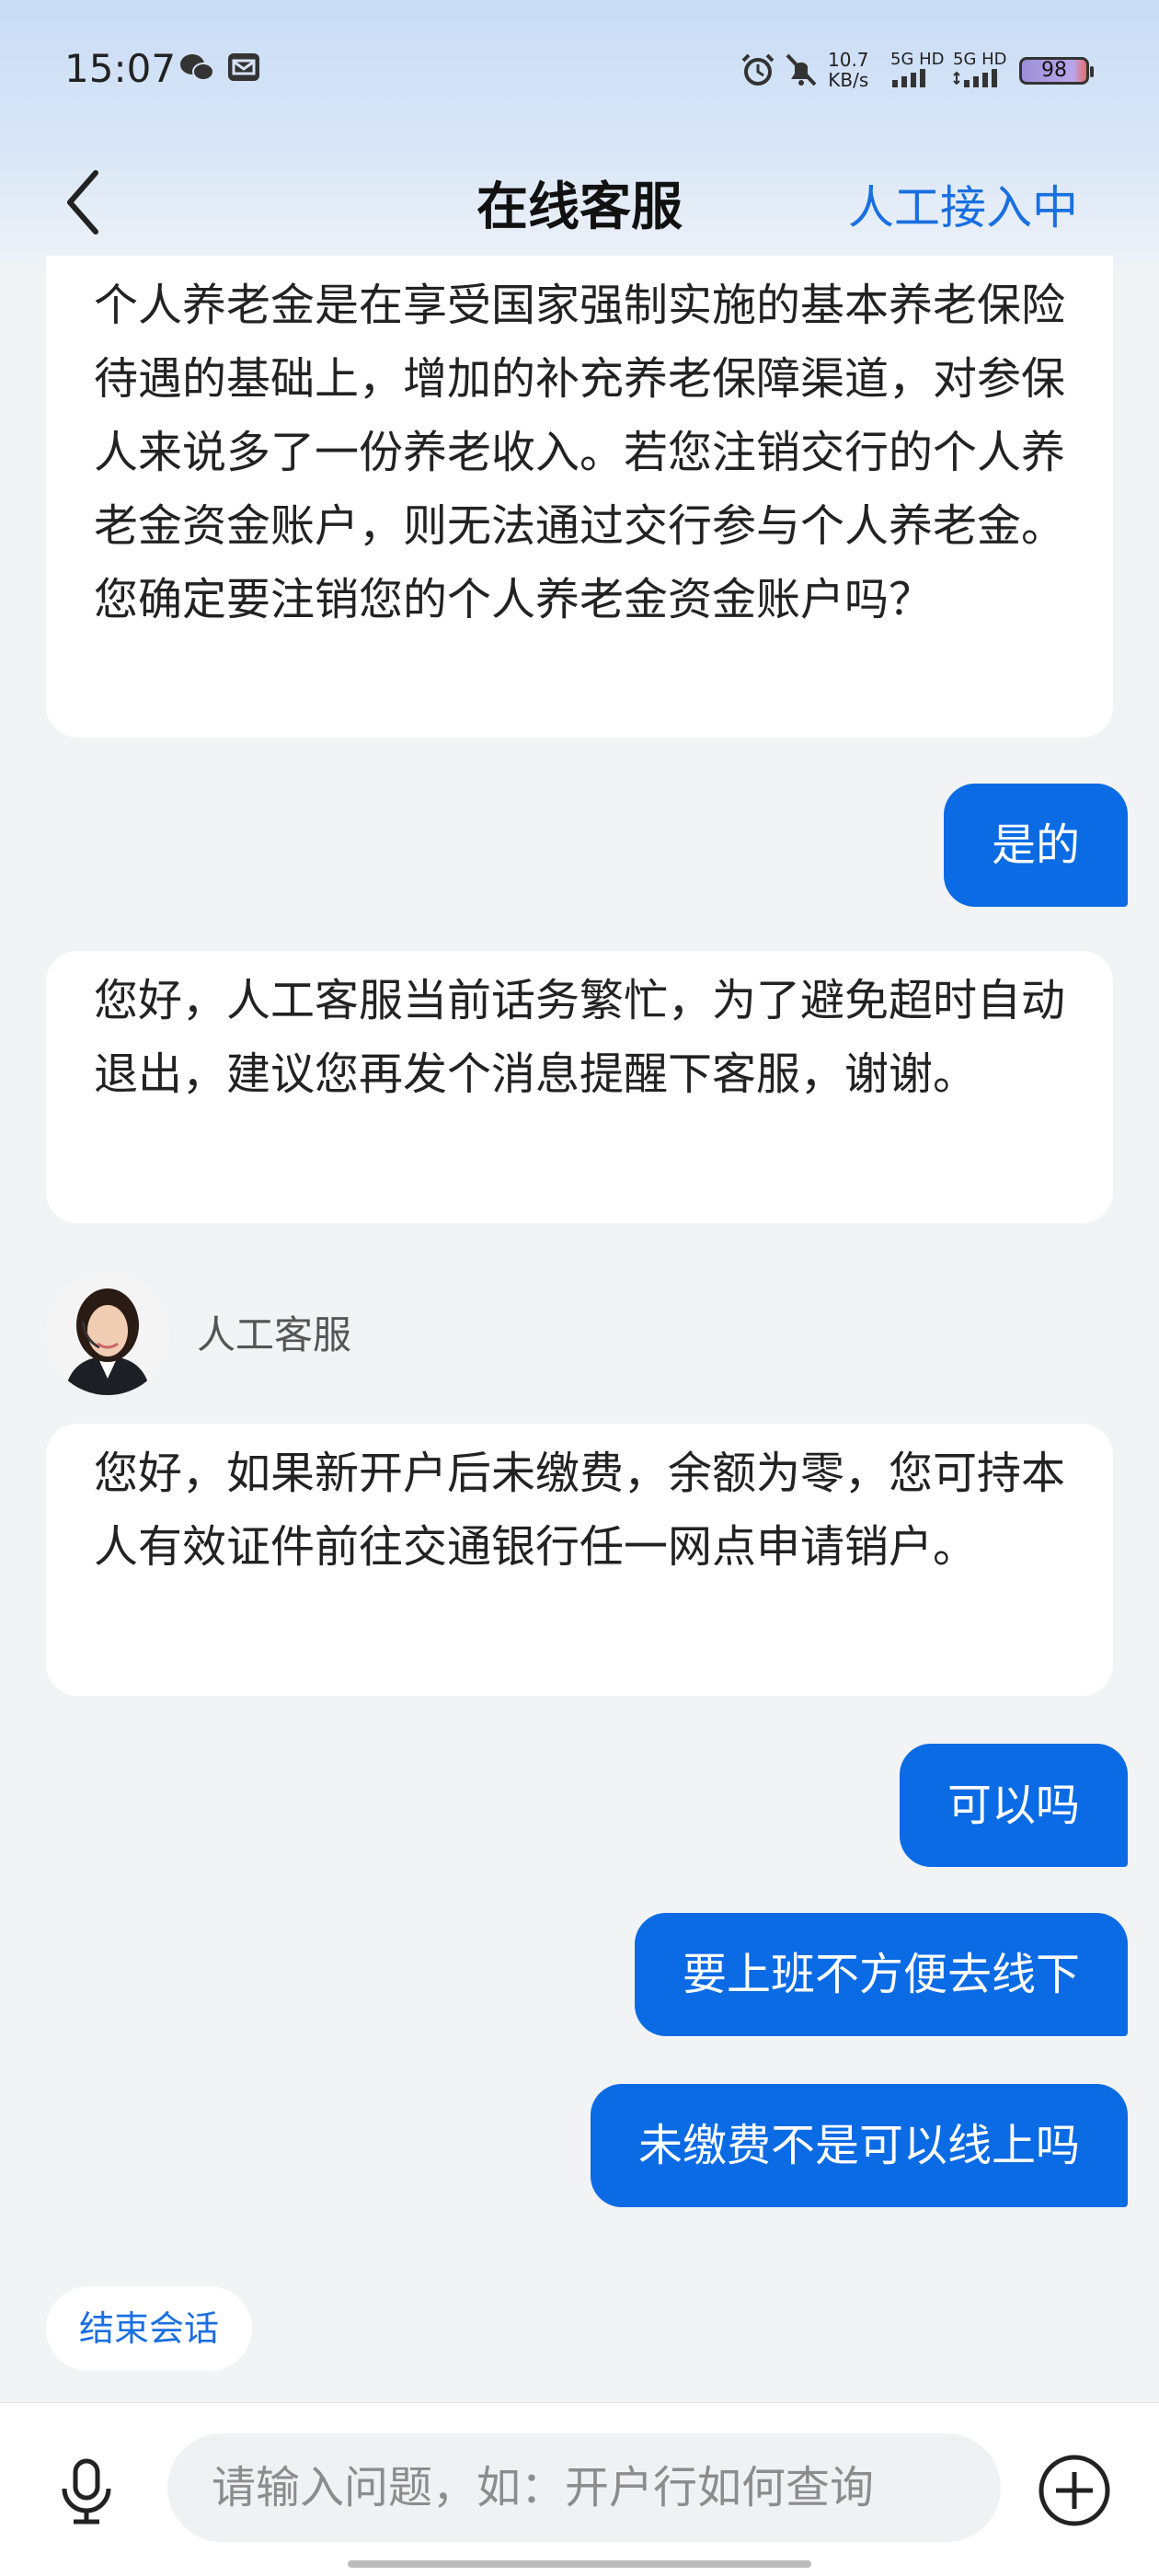 This screenshot has width=1159, height=2576. I want to click on sim2-signal: 5G HD, so click(980, 71).